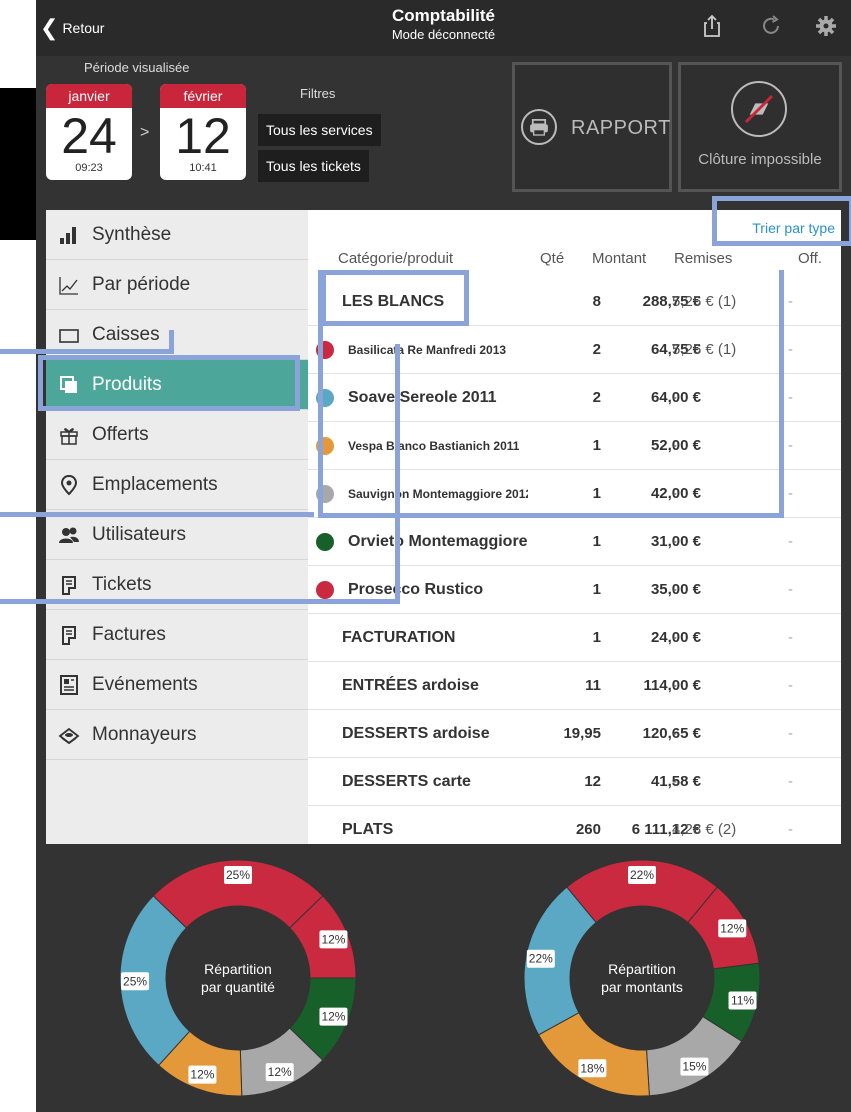 The image size is (851, 1112). I want to click on filters-label: Filtres, so click(318, 93).